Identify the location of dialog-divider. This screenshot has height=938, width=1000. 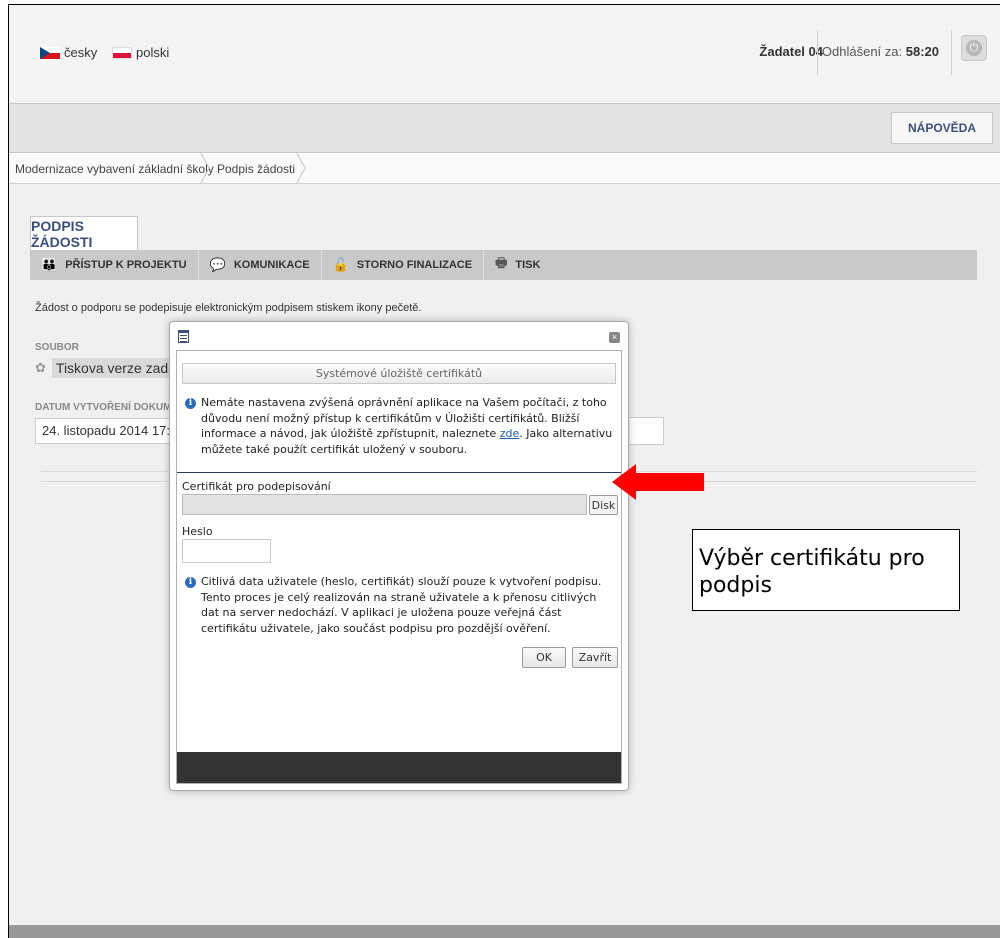
(399, 472).